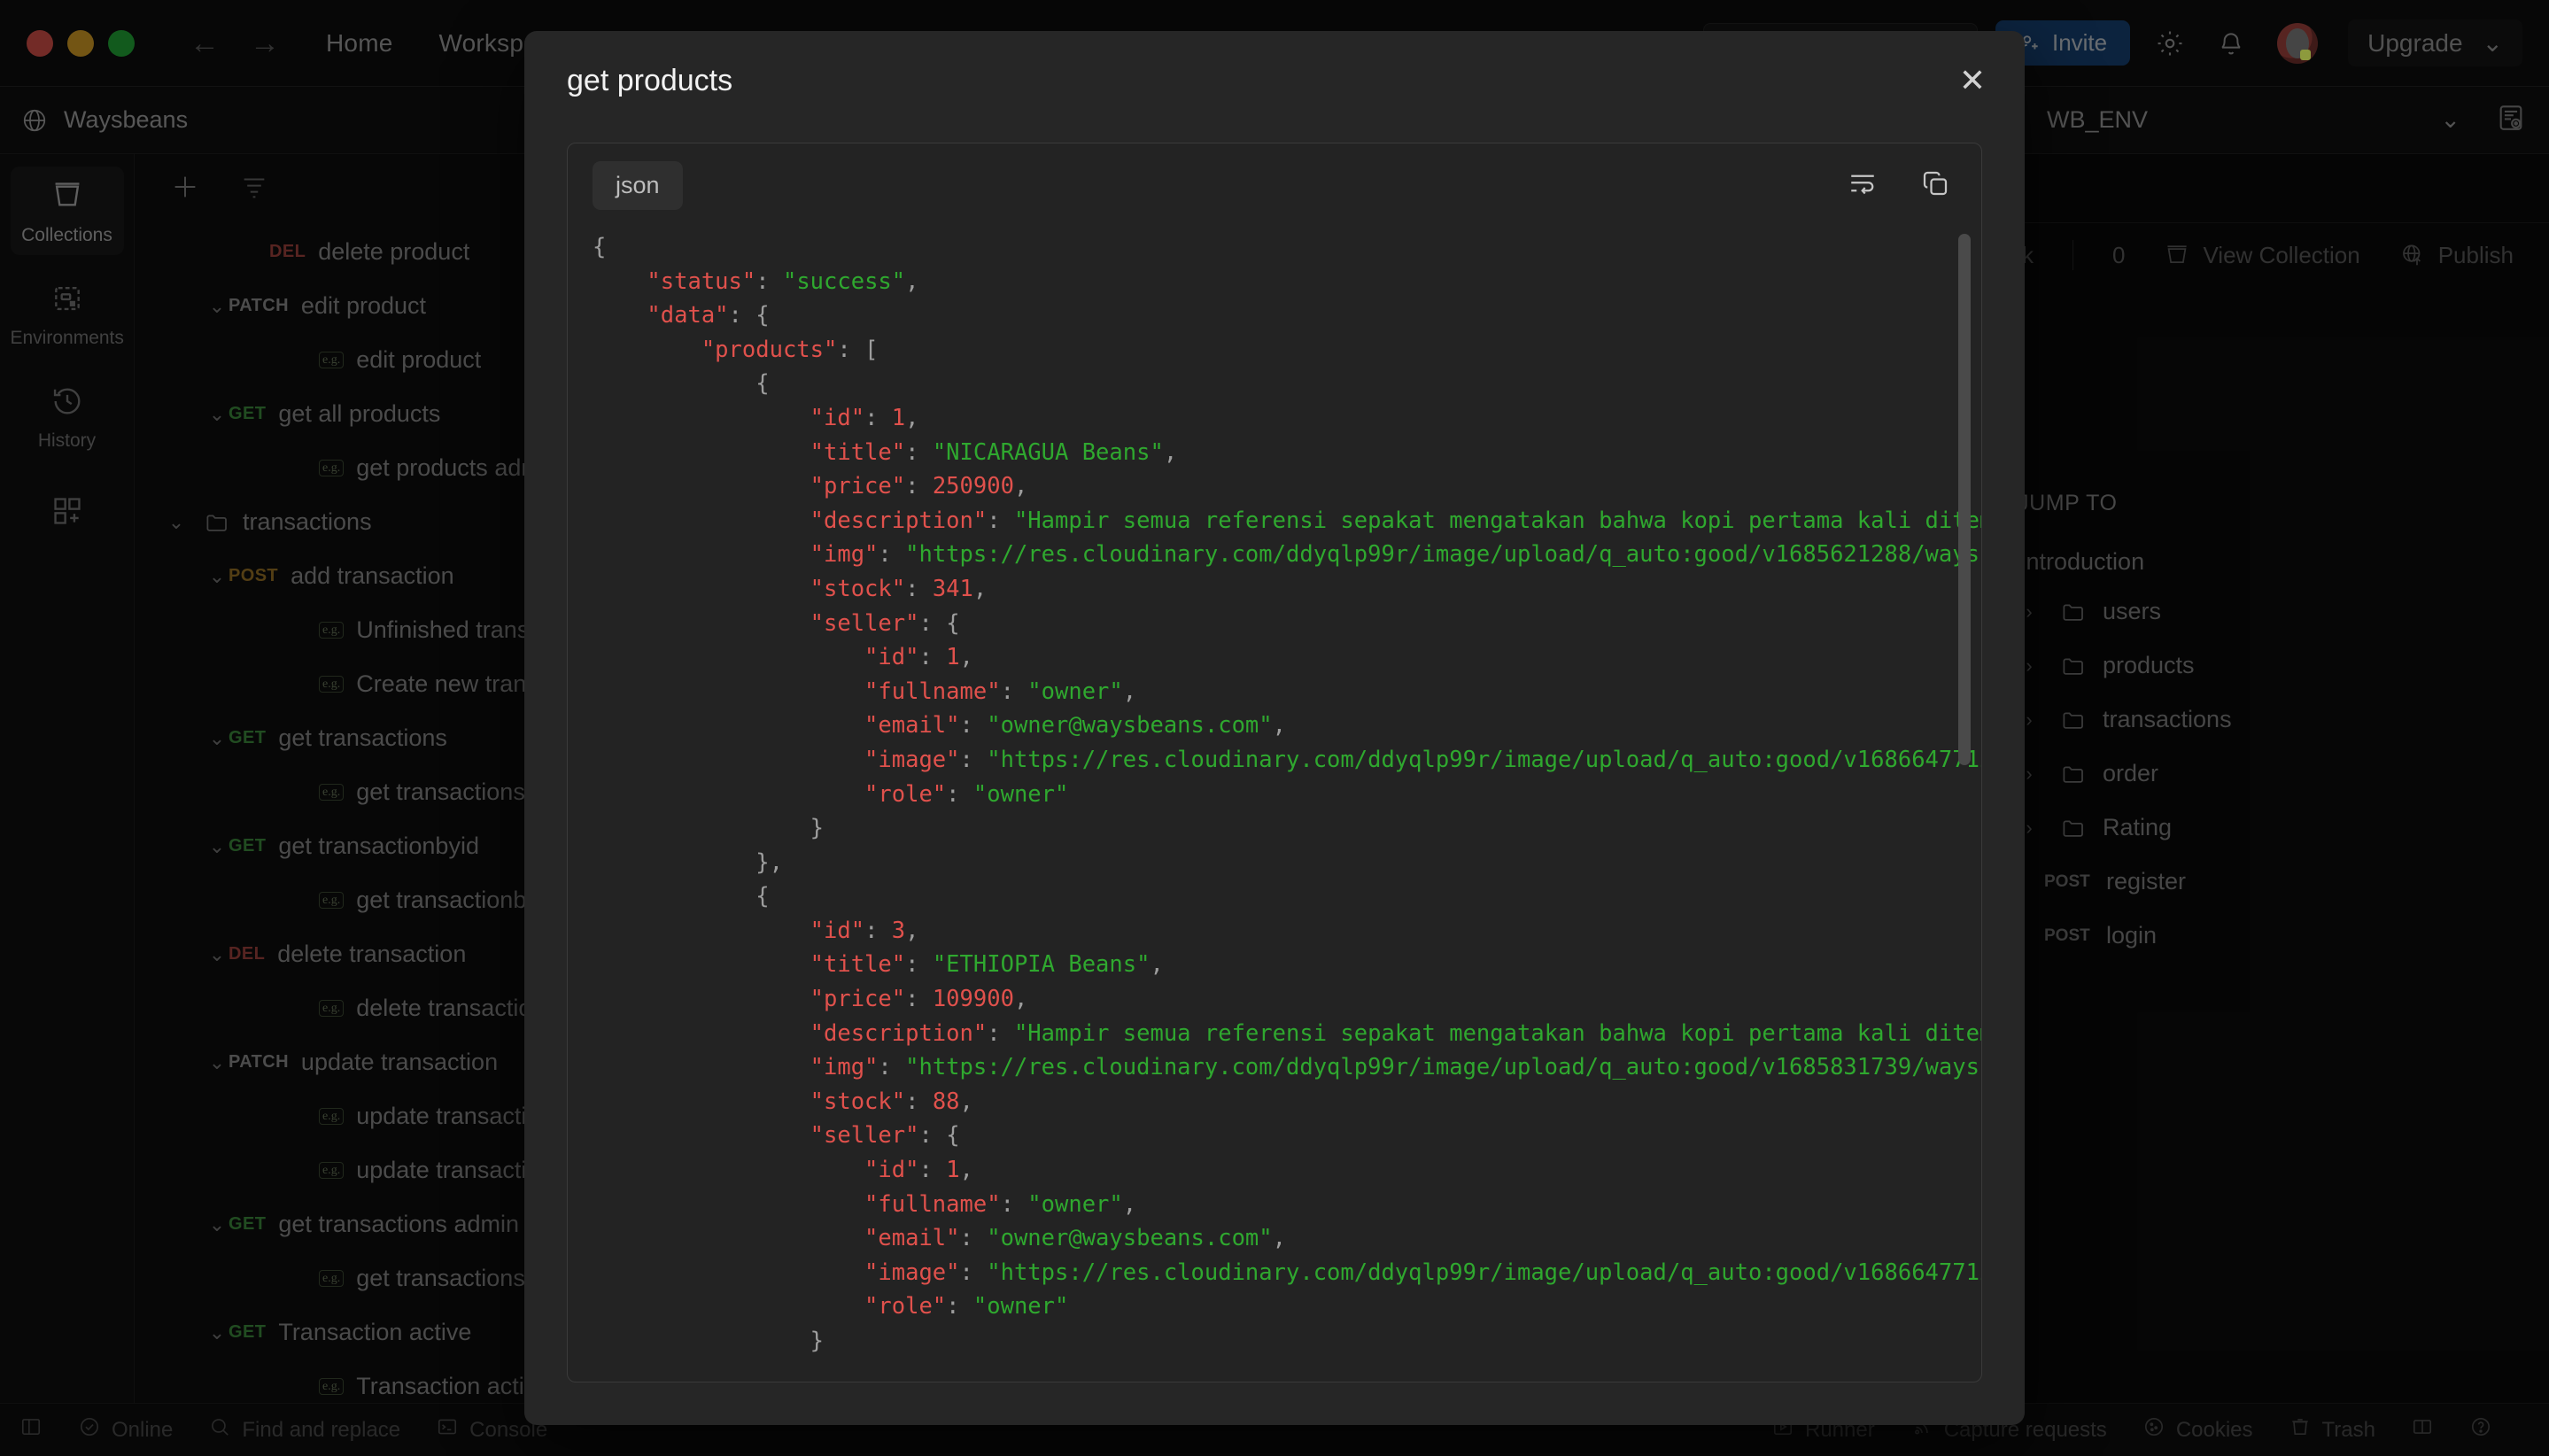 This screenshot has width=2549, height=1456. Describe the element at coordinates (1965, 499) in the screenshot. I see `vertical-scrollbar` at that location.